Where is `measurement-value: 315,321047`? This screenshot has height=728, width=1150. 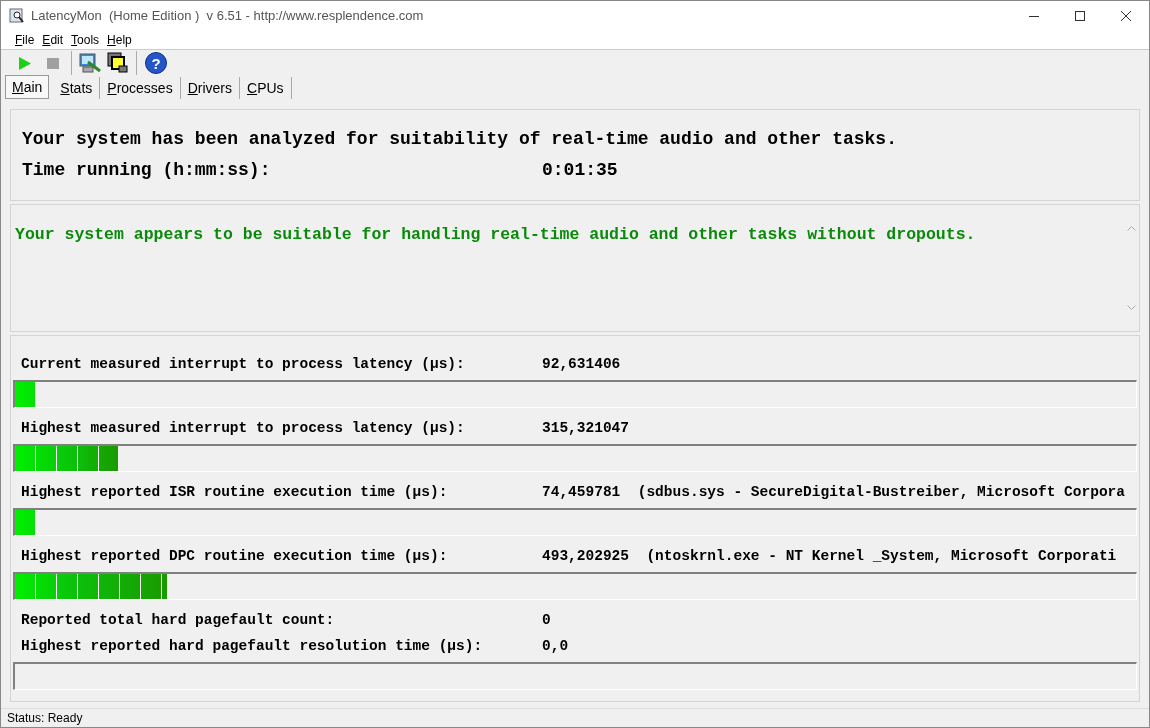 measurement-value: 315,321047 is located at coordinates (585, 429).